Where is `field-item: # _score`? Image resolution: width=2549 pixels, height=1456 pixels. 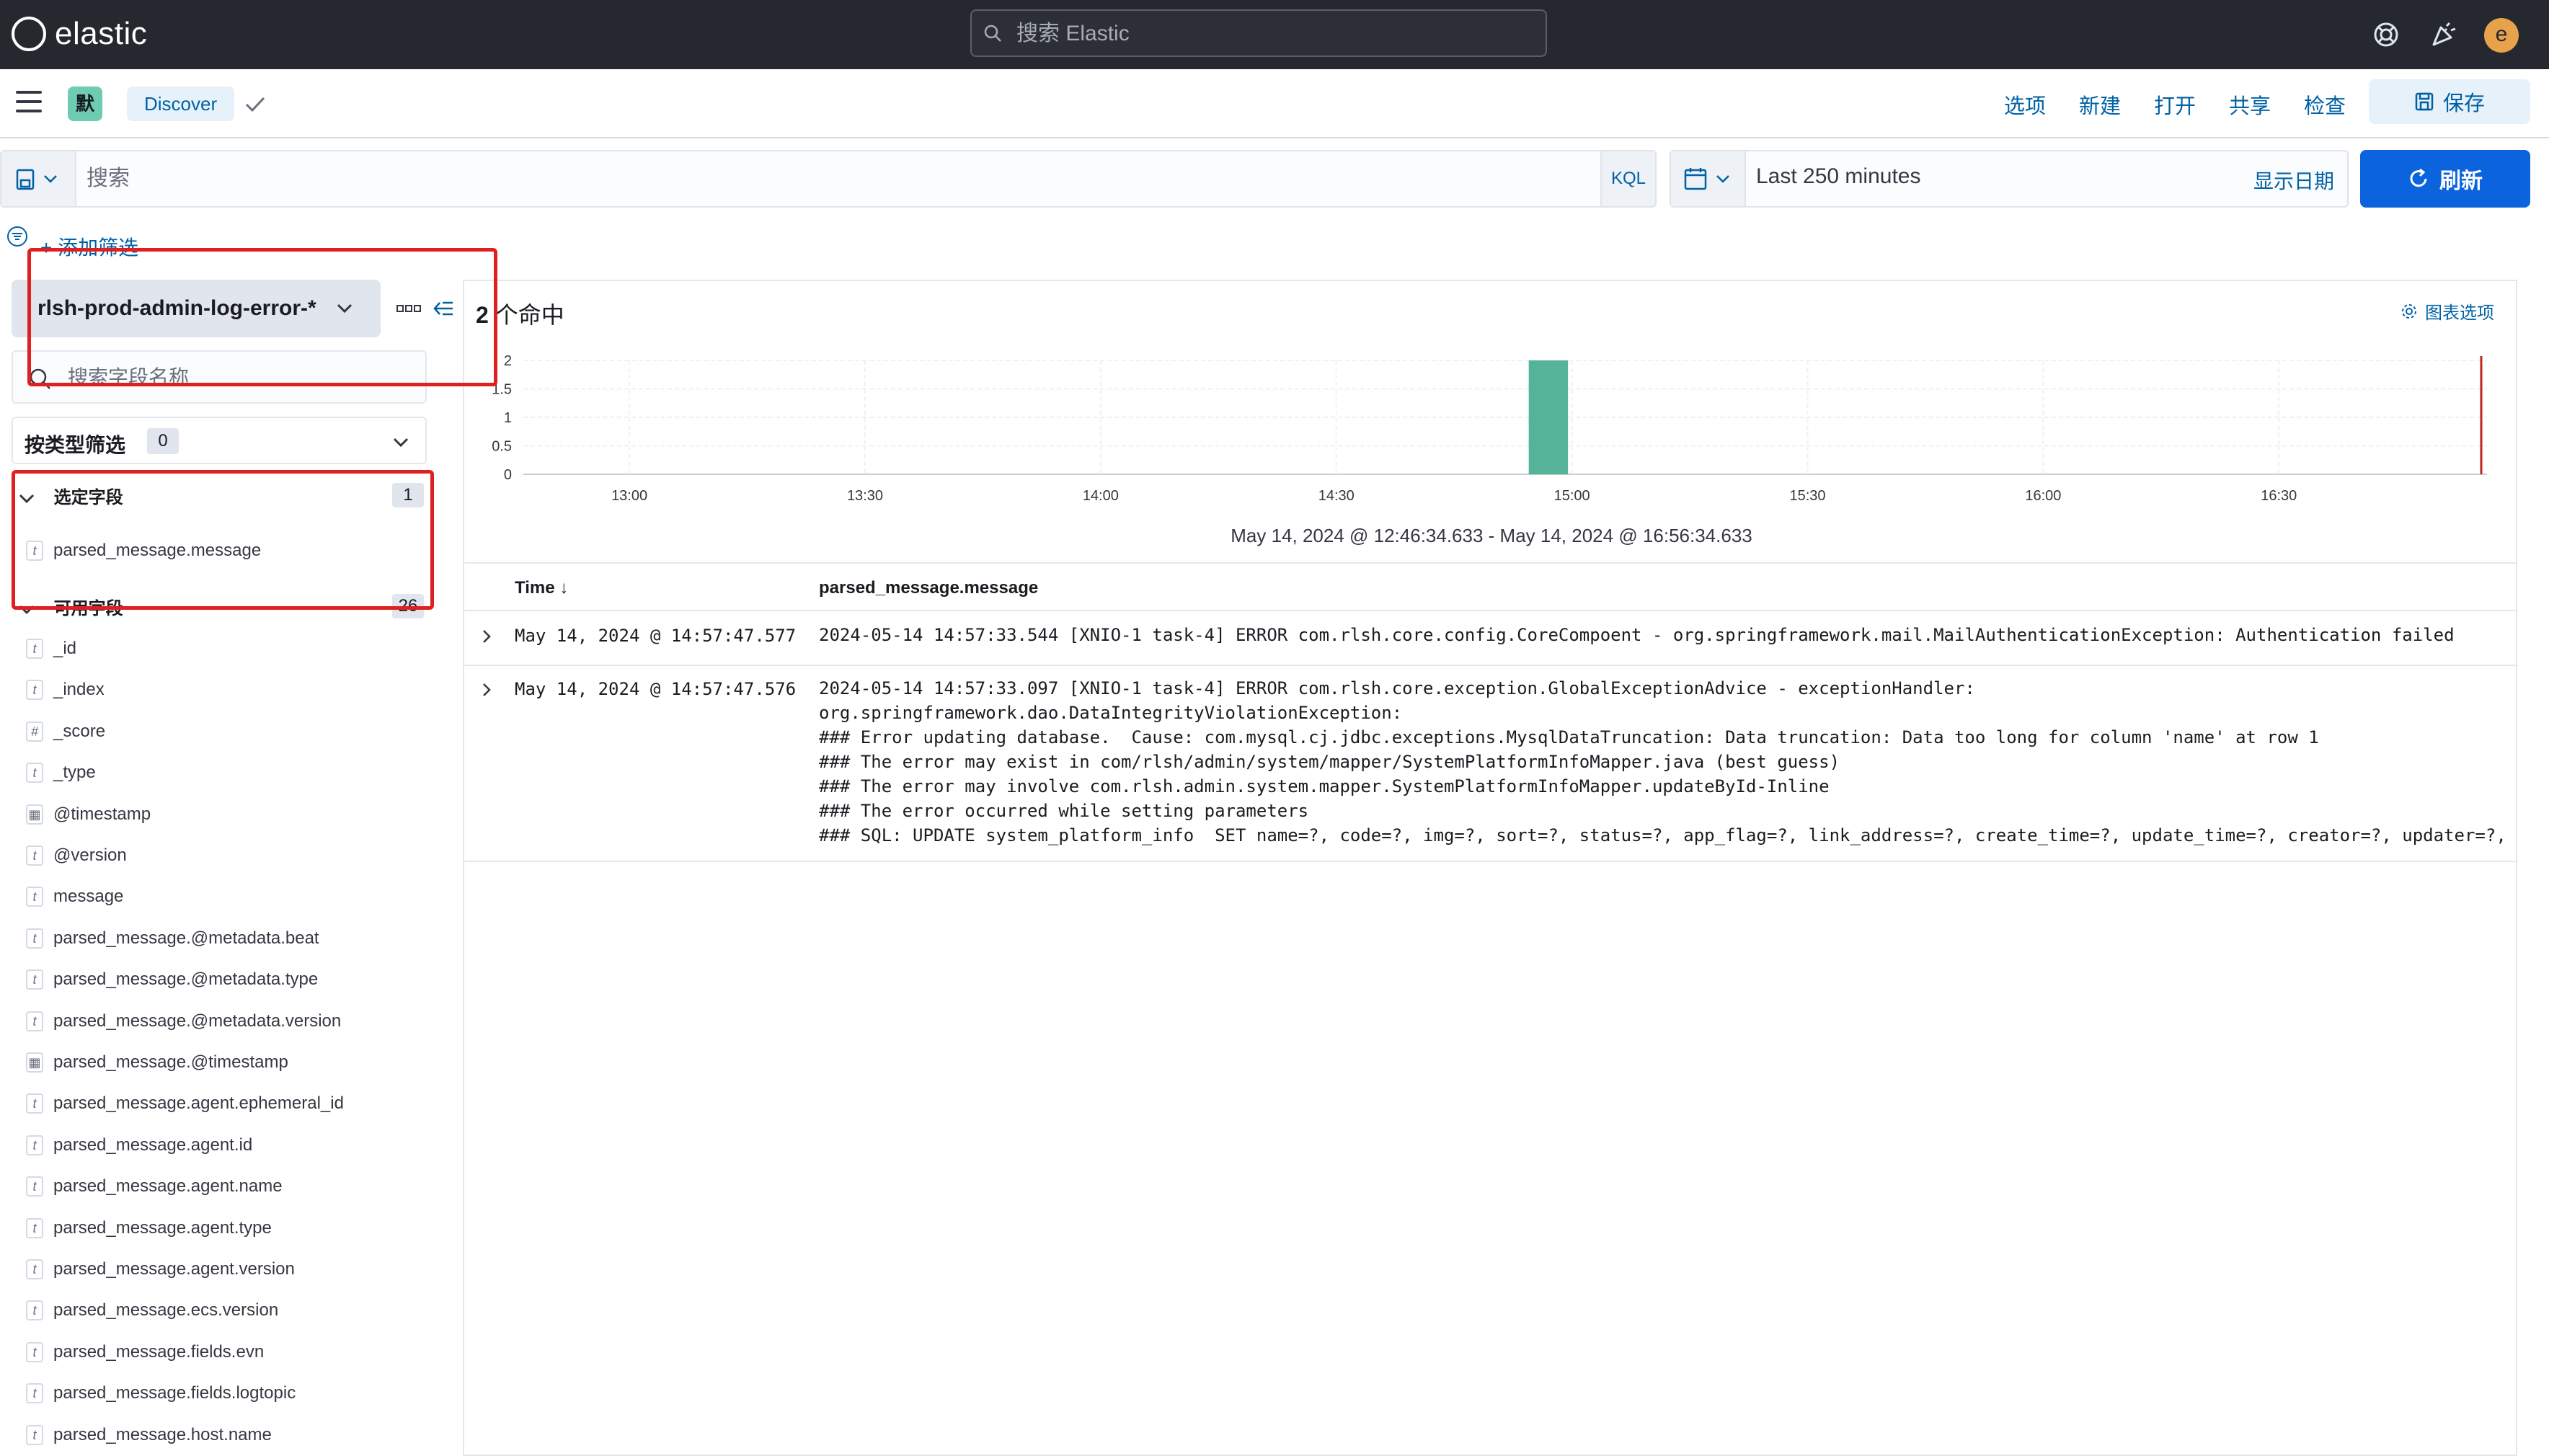
field-item: # _score is located at coordinates (65, 731).